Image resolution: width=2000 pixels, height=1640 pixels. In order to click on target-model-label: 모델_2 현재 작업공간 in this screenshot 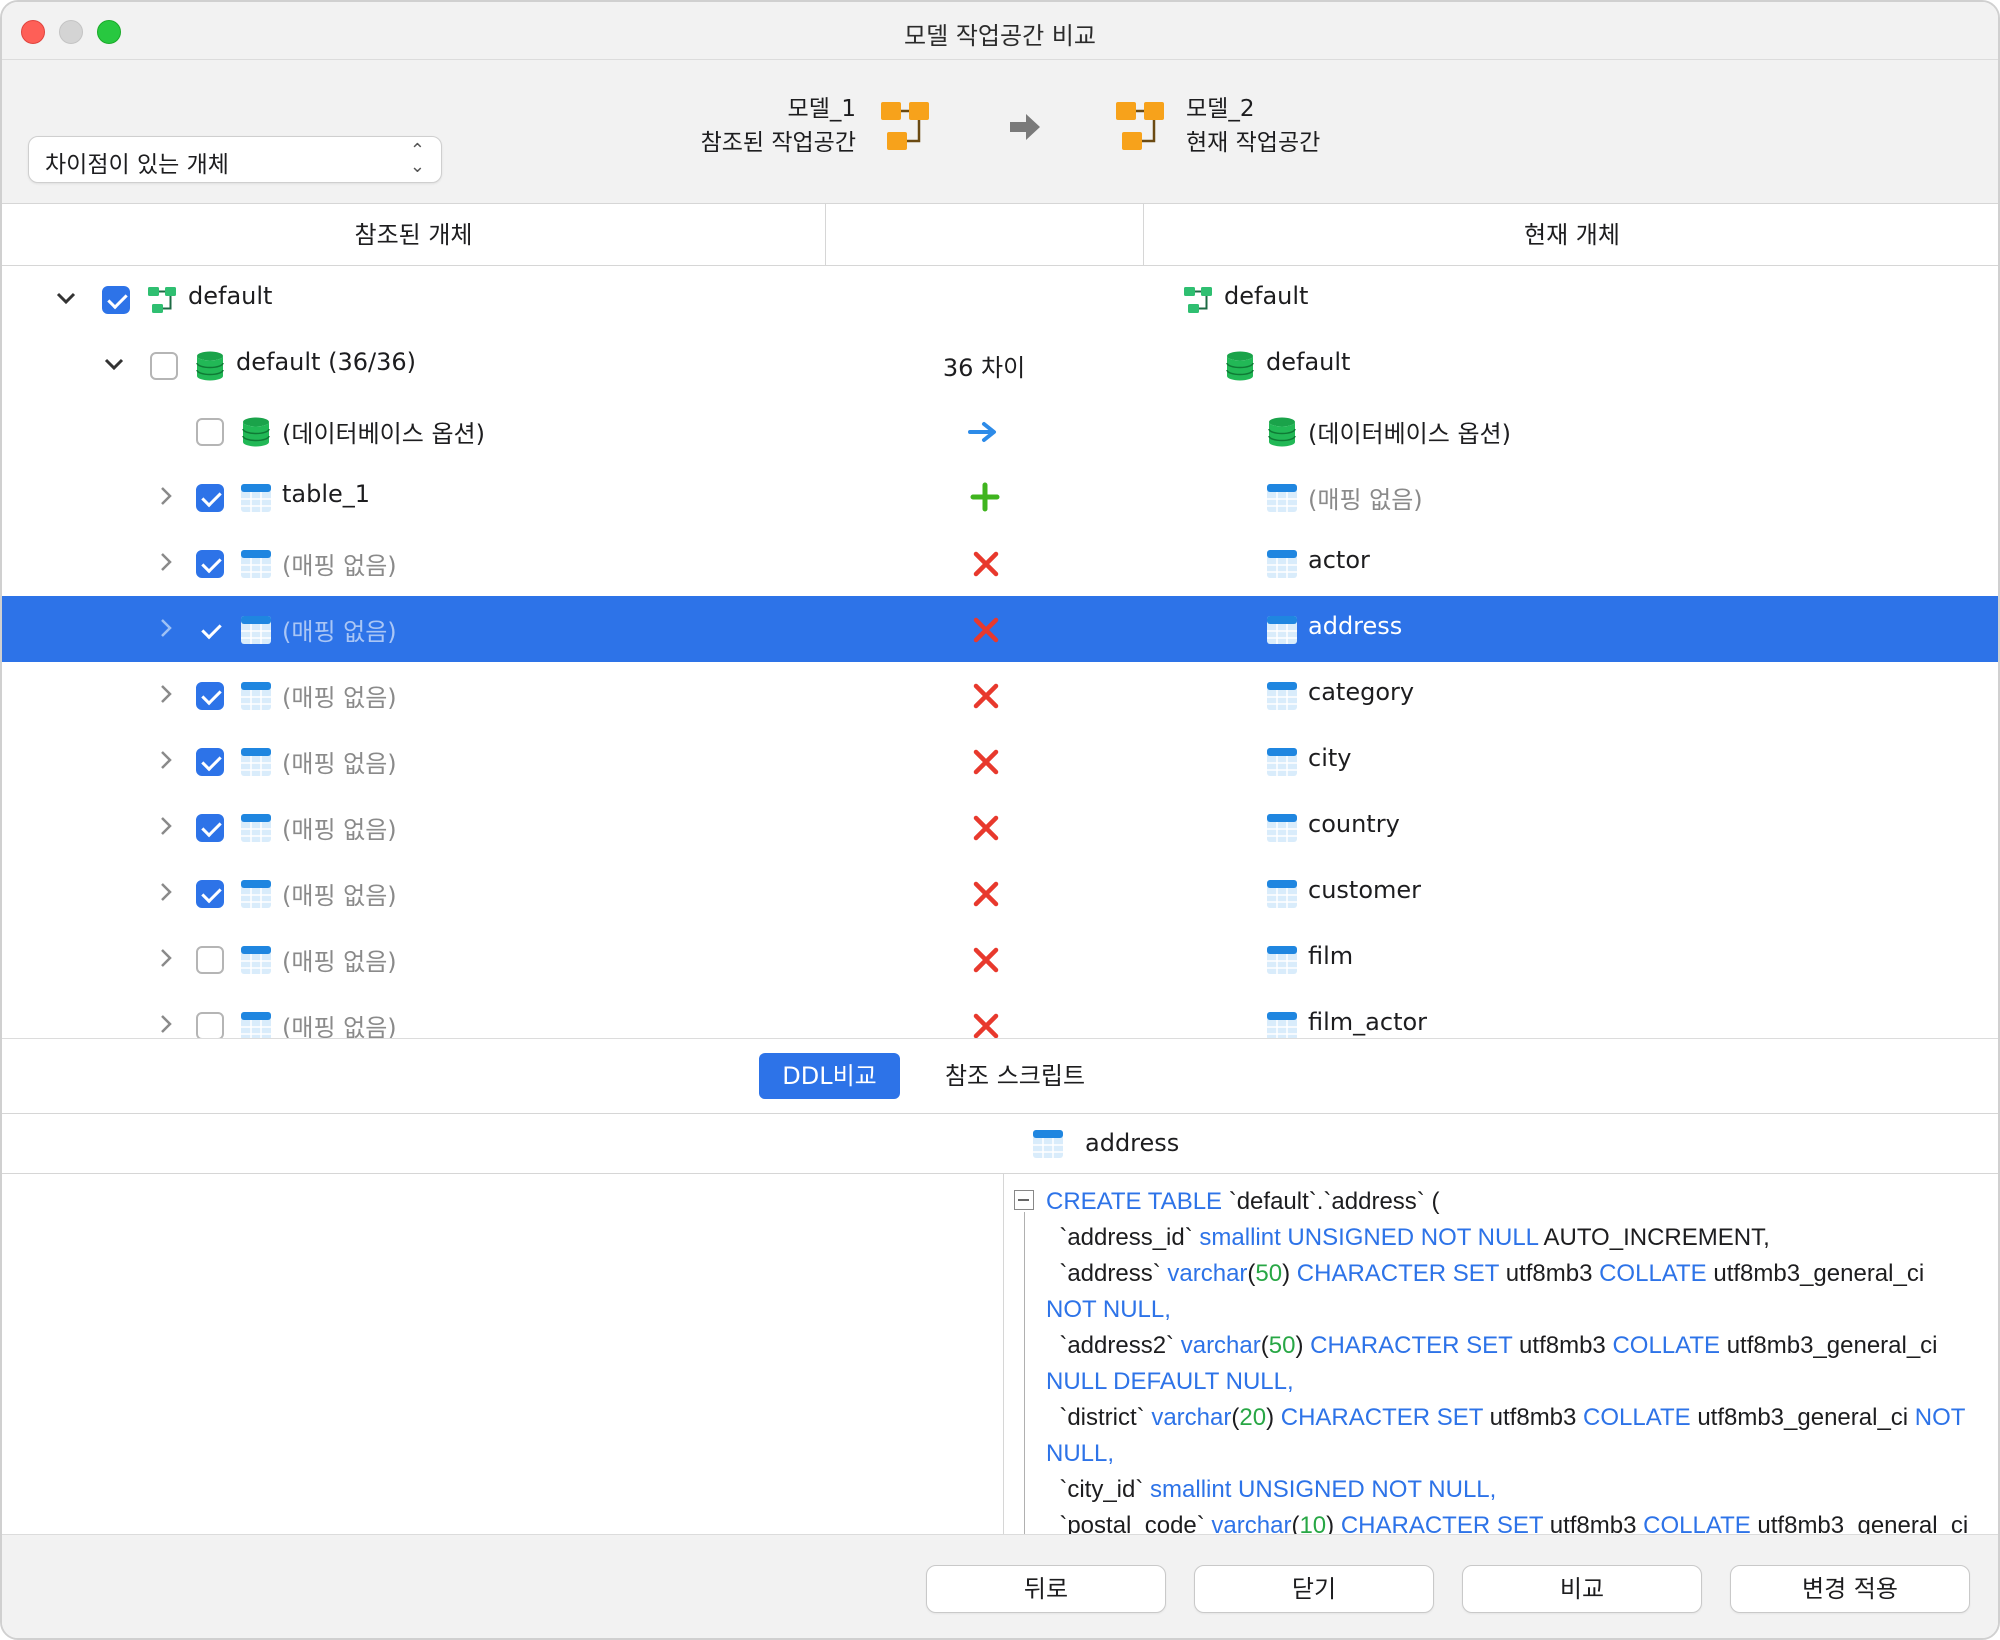, I will do `click(1253, 126)`.